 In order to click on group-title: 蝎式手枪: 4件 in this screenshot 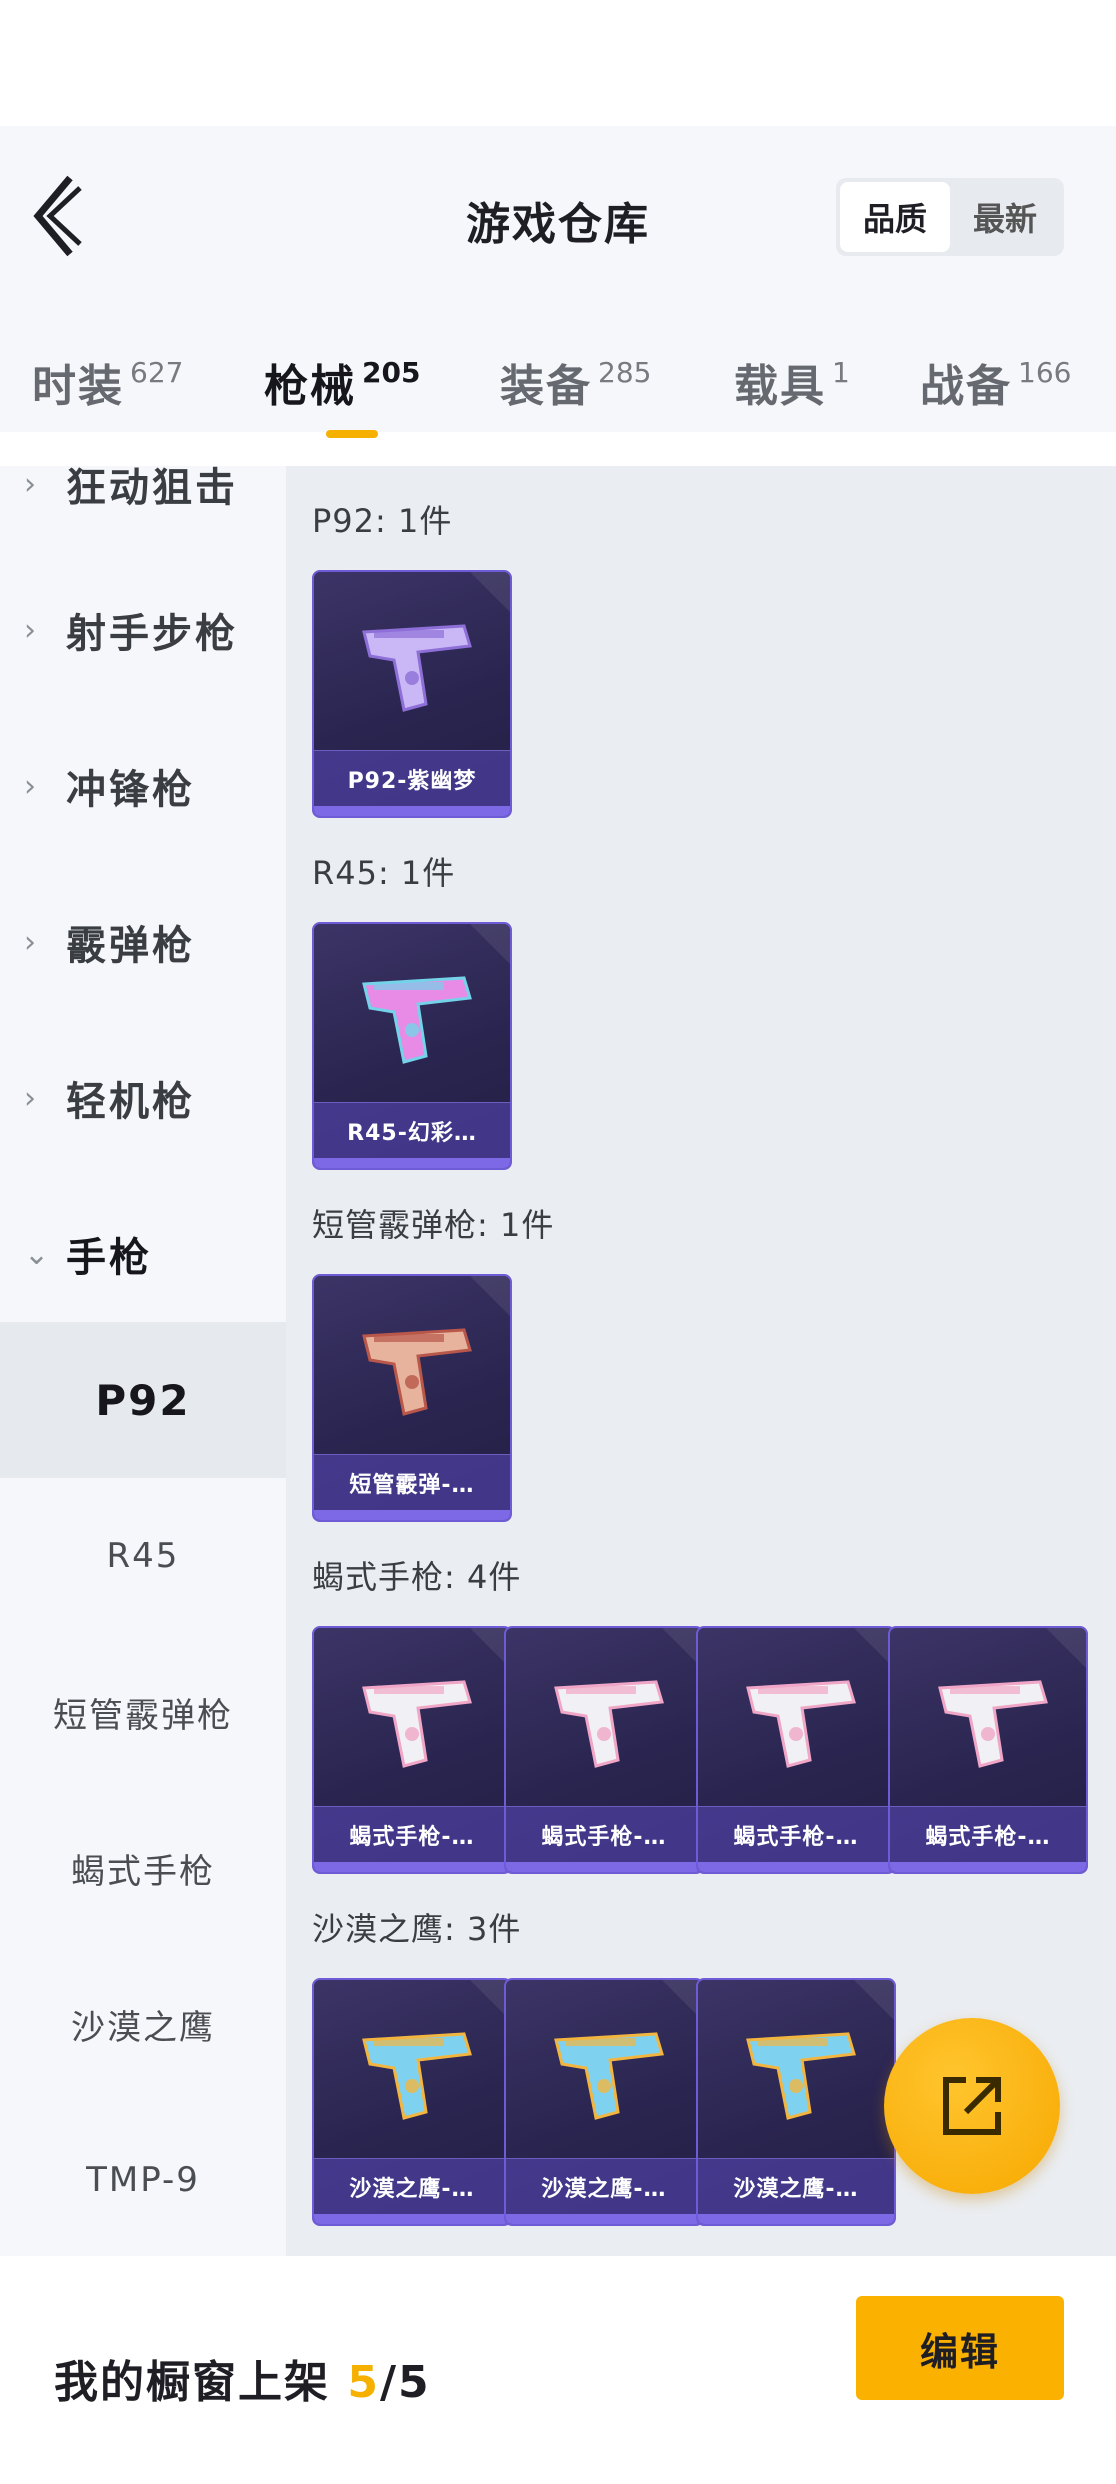, I will do `click(417, 1577)`.